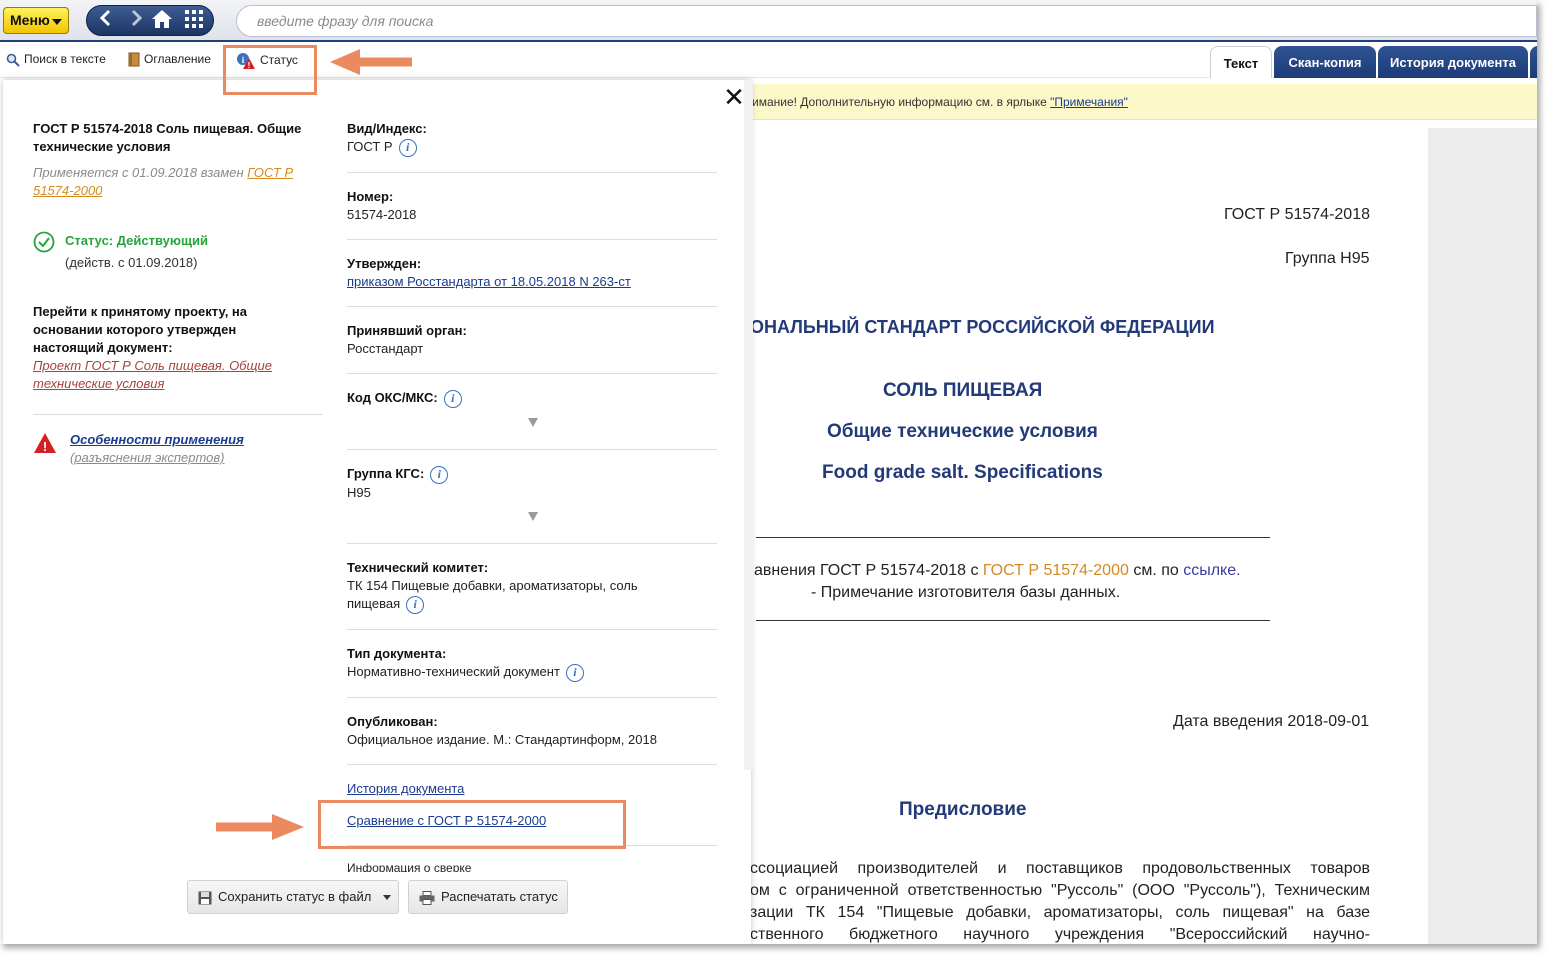 This screenshot has width=1551, height=955. What do you see at coordinates (418, 567) in the screenshot?
I see `field-label: Технический комитет:` at bounding box center [418, 567].